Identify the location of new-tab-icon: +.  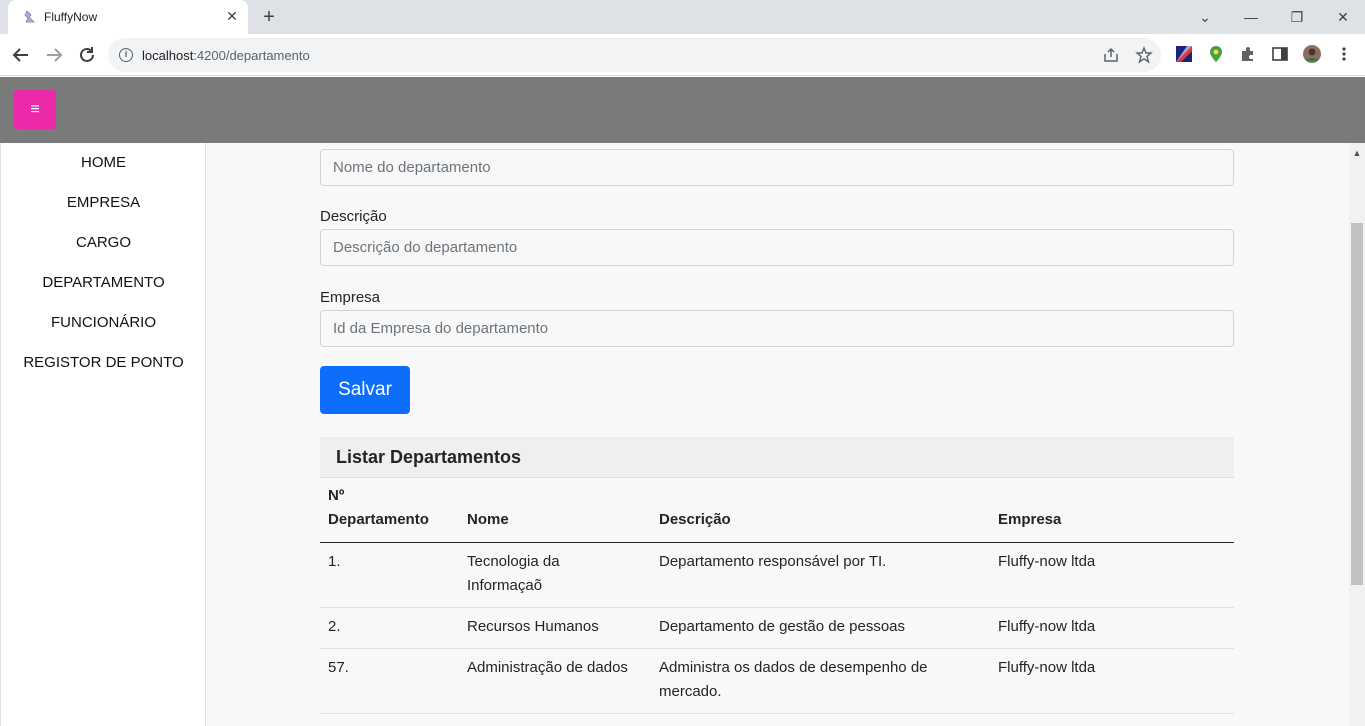
(269, 17).